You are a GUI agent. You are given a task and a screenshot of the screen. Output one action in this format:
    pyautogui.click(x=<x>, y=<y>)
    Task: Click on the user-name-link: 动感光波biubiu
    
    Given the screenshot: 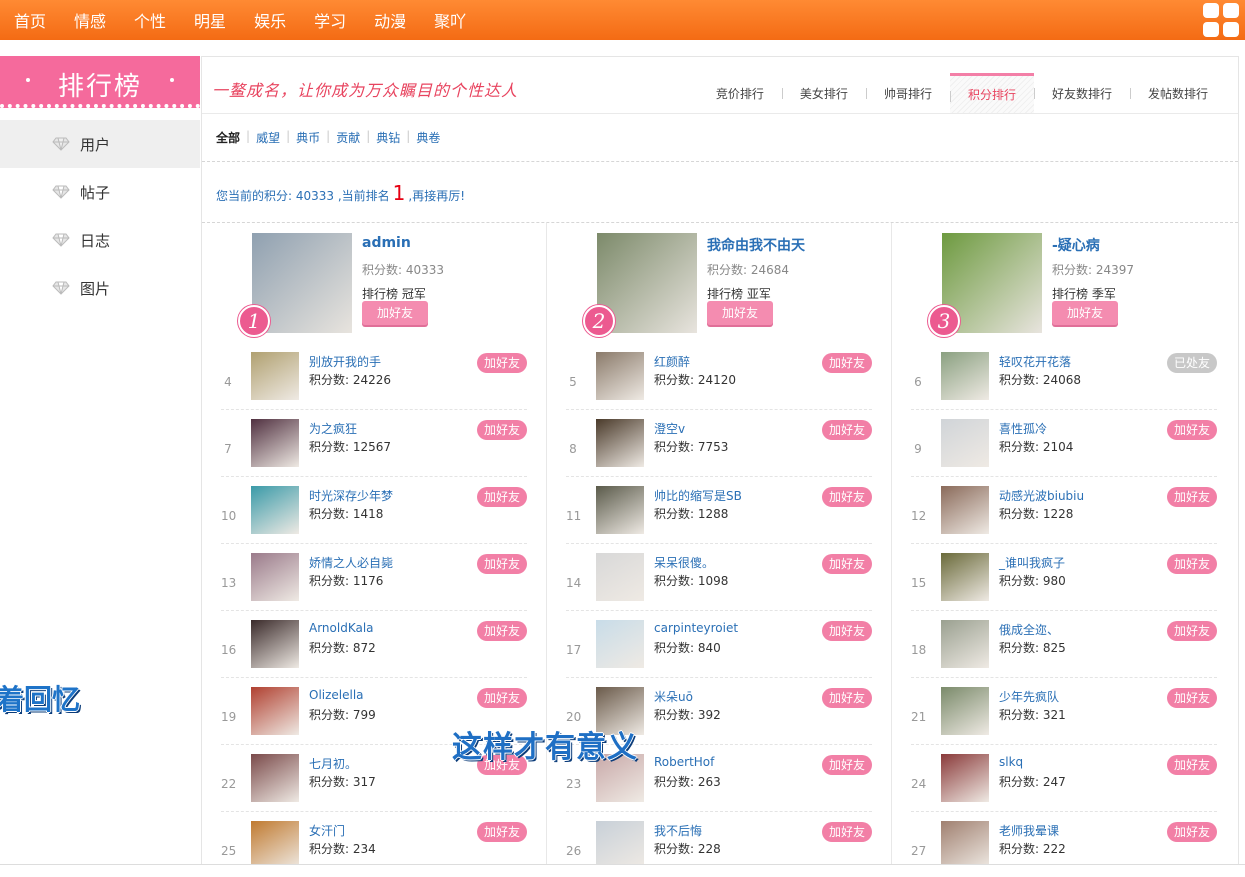 What is the action you would take?
    pyautogui.click(x=1041, y=495)
    